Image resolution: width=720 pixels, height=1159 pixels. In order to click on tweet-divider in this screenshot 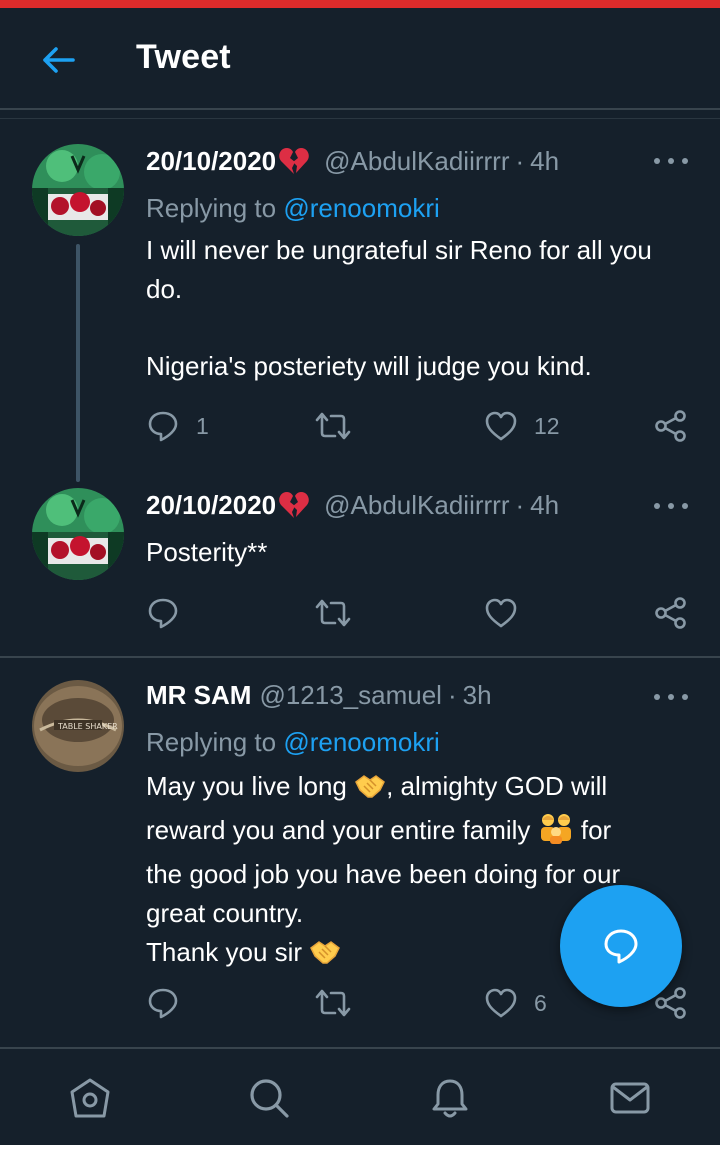, I will do `click(360, 657)`.